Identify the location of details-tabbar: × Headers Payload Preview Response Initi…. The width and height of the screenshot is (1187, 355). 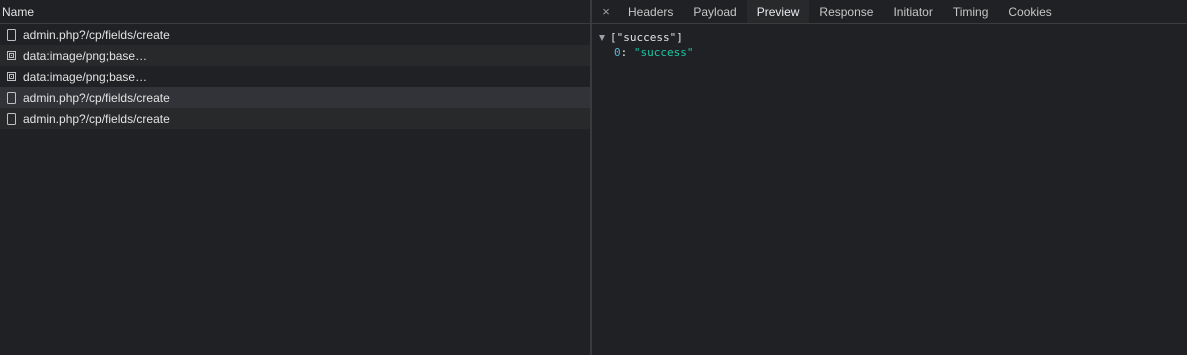
(889, 12).